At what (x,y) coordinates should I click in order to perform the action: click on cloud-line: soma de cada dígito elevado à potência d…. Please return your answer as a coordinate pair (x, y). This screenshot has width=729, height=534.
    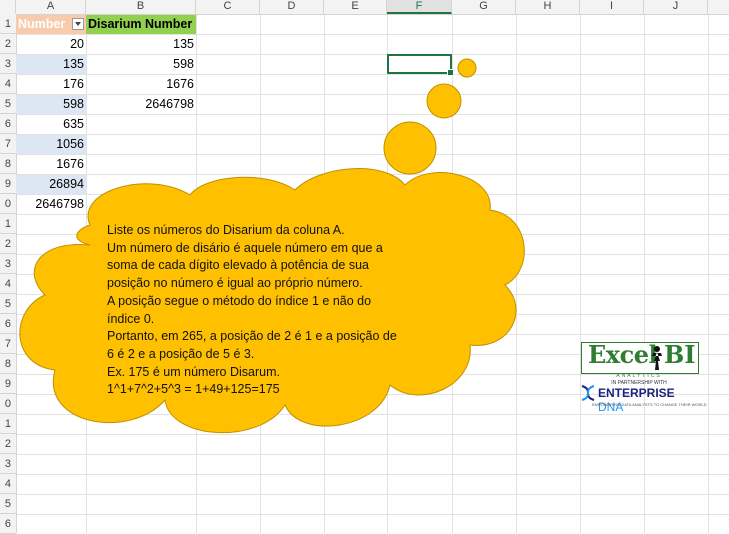
    Looking at the image, I should click on (238, 265).